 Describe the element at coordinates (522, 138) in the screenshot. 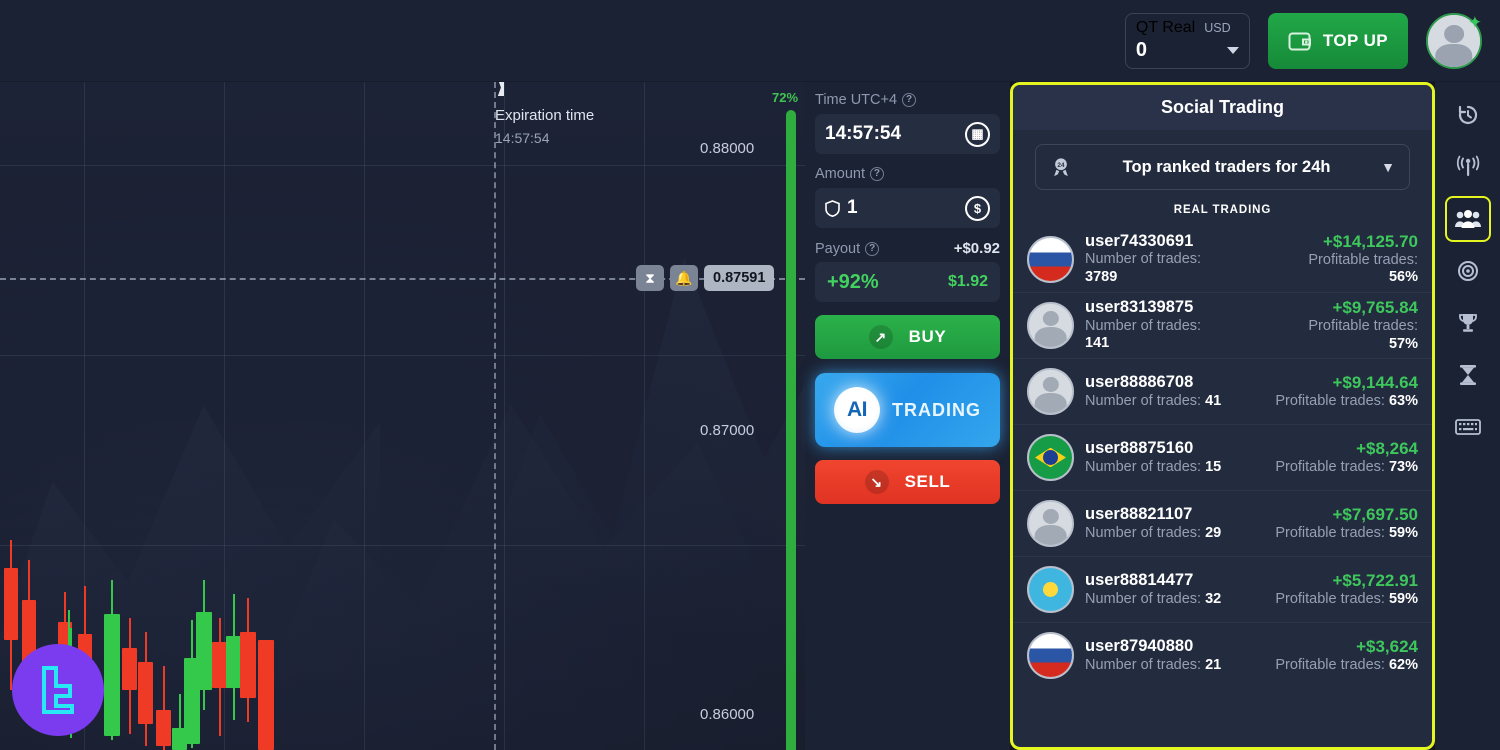

I see `expiration-time-value: 14:57:54` at that location.